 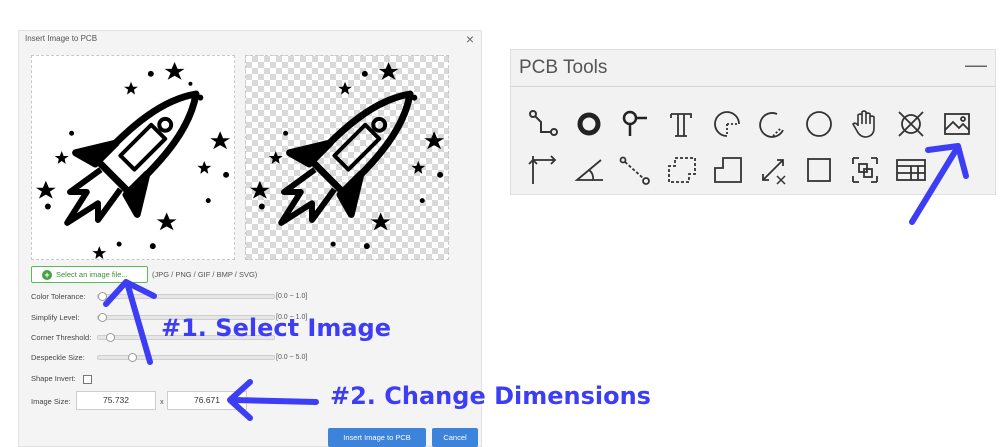 What do you see at coordinates (470, 39) in the screenshot?
I see `close-icon: ×` at bounding box center [470, 39].